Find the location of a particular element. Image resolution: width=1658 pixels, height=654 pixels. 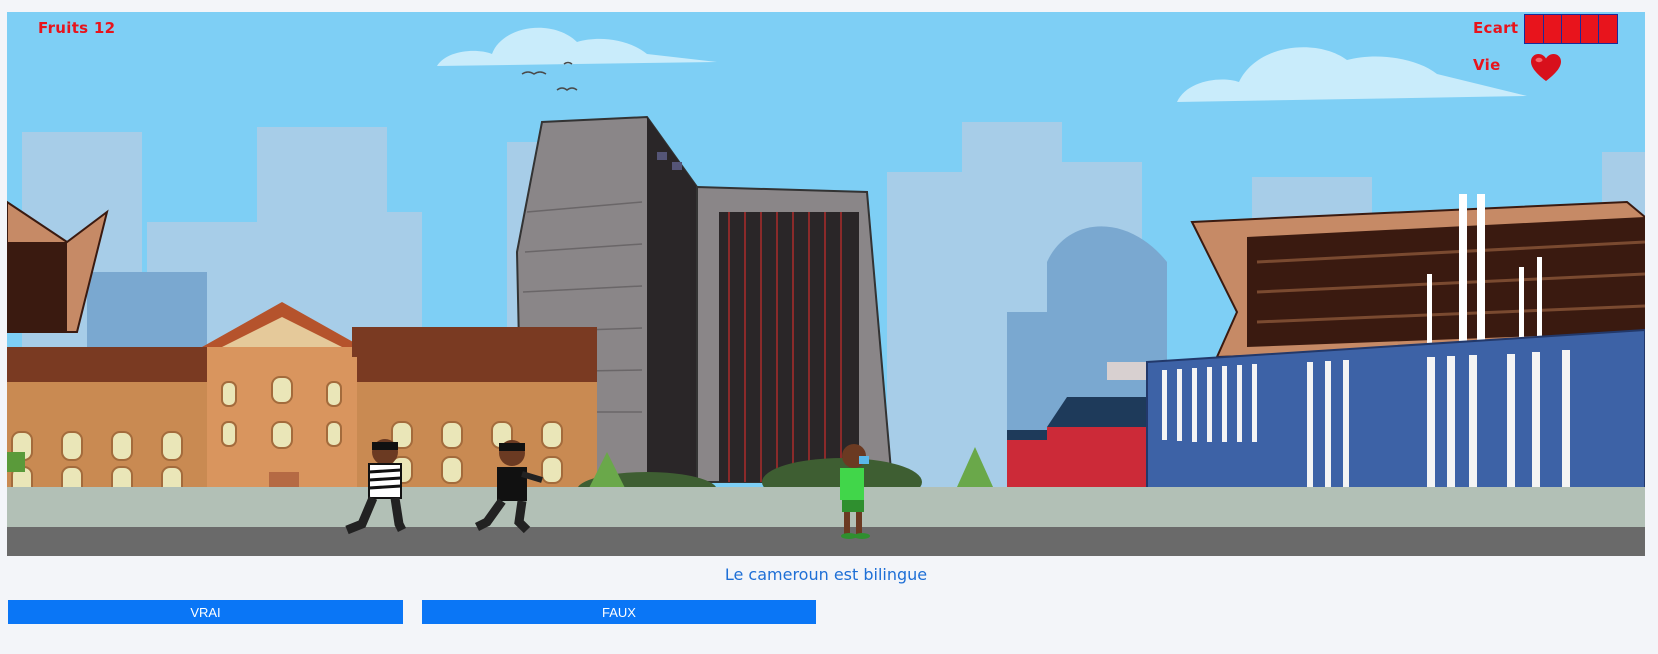

false-button: FAUX is located at coordinates (619, 612).